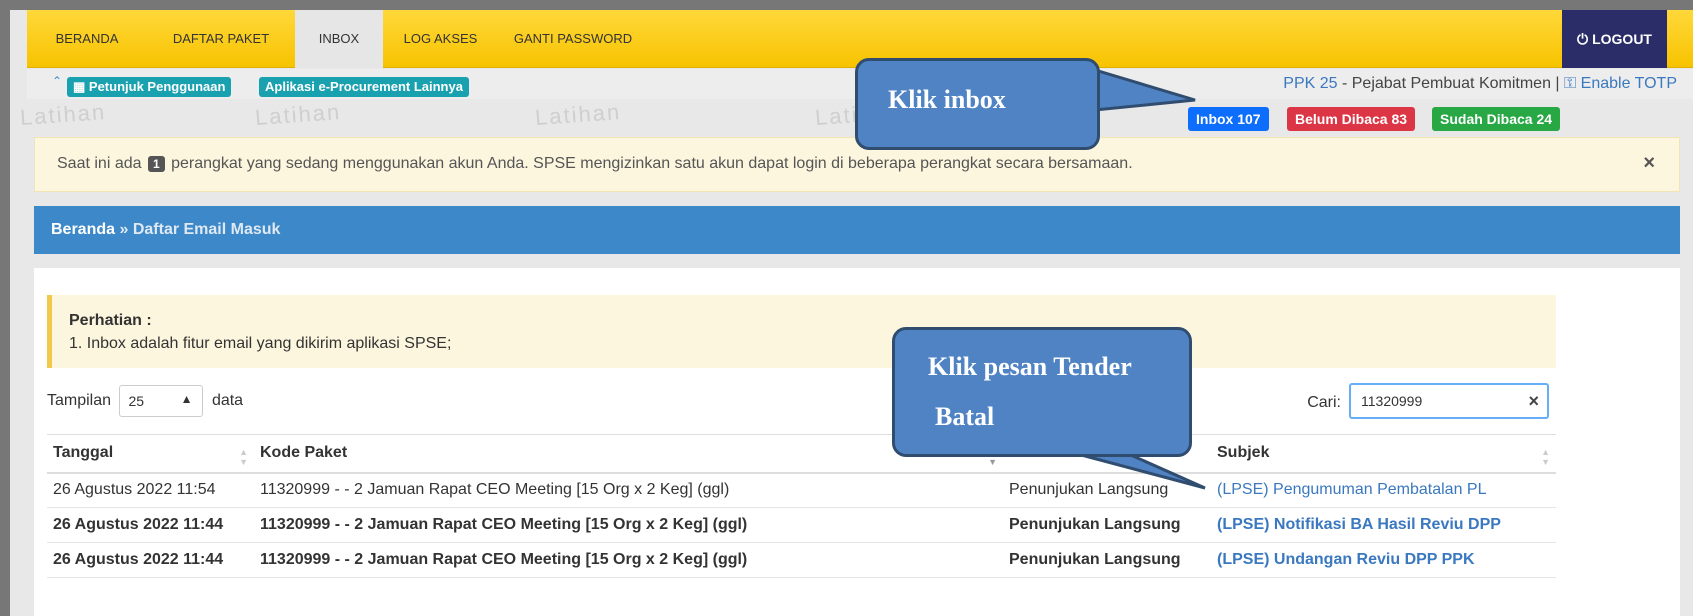 The height and width of the screenshot is (616, 1693). I want to click on callout-inbox-text: Klik inbox, so click(947, 99).